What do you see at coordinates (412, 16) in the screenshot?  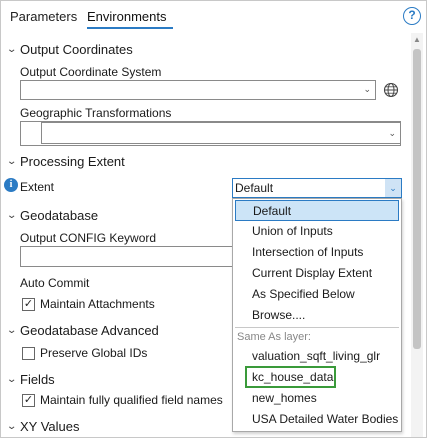 I see `help-icon: ?` at bounding box center [412, 16].